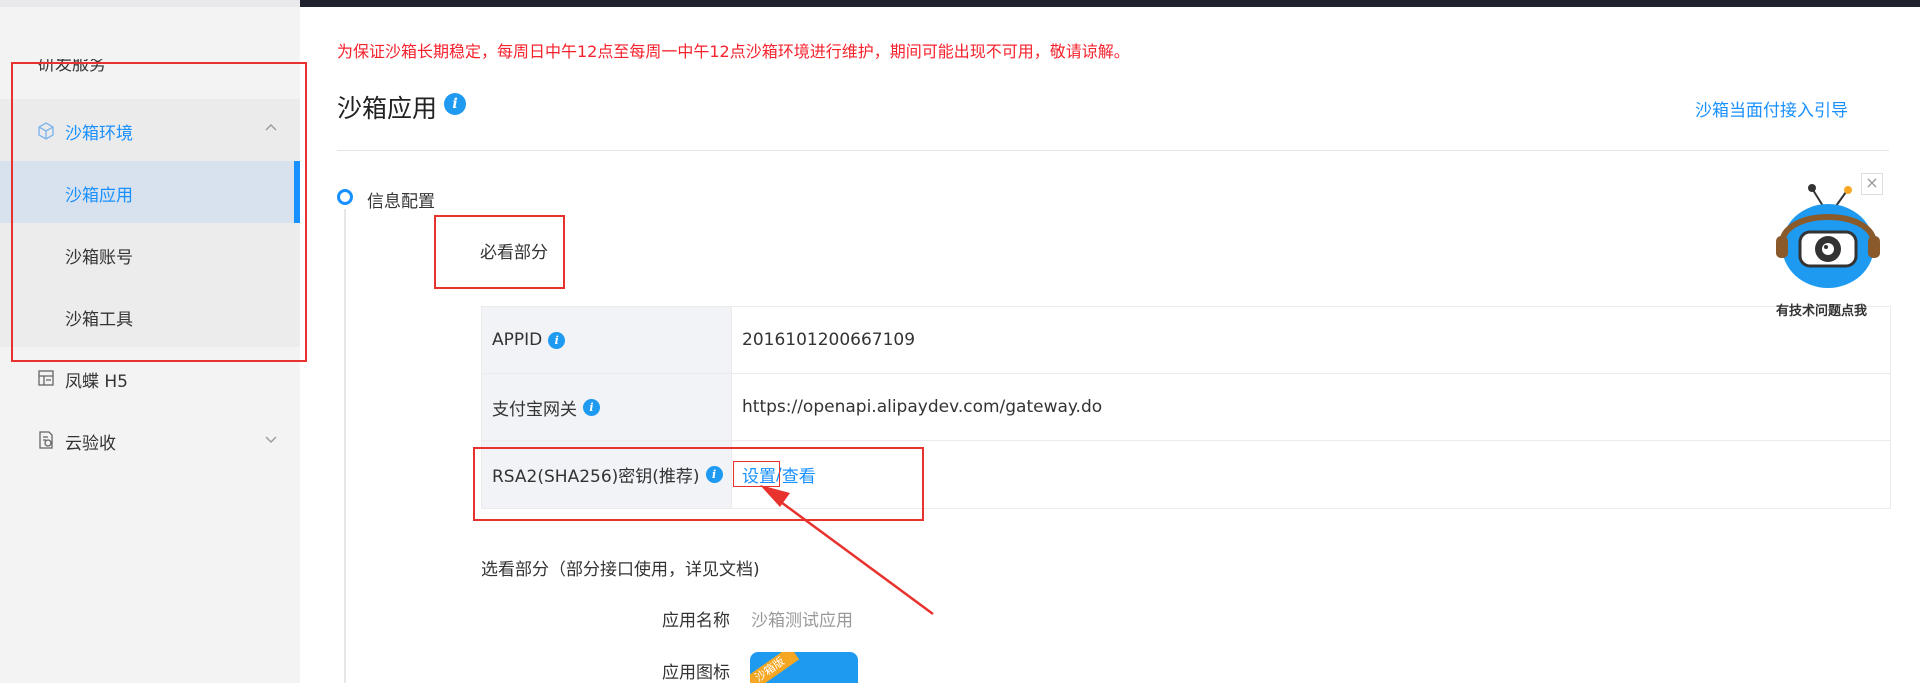 The height and width of the screenshot is (683, 1920). What do you see at coordinates (804, 667) in the screenshot?
I see `app-icon-image: 沙箱版` at bounding box center [804, 667].